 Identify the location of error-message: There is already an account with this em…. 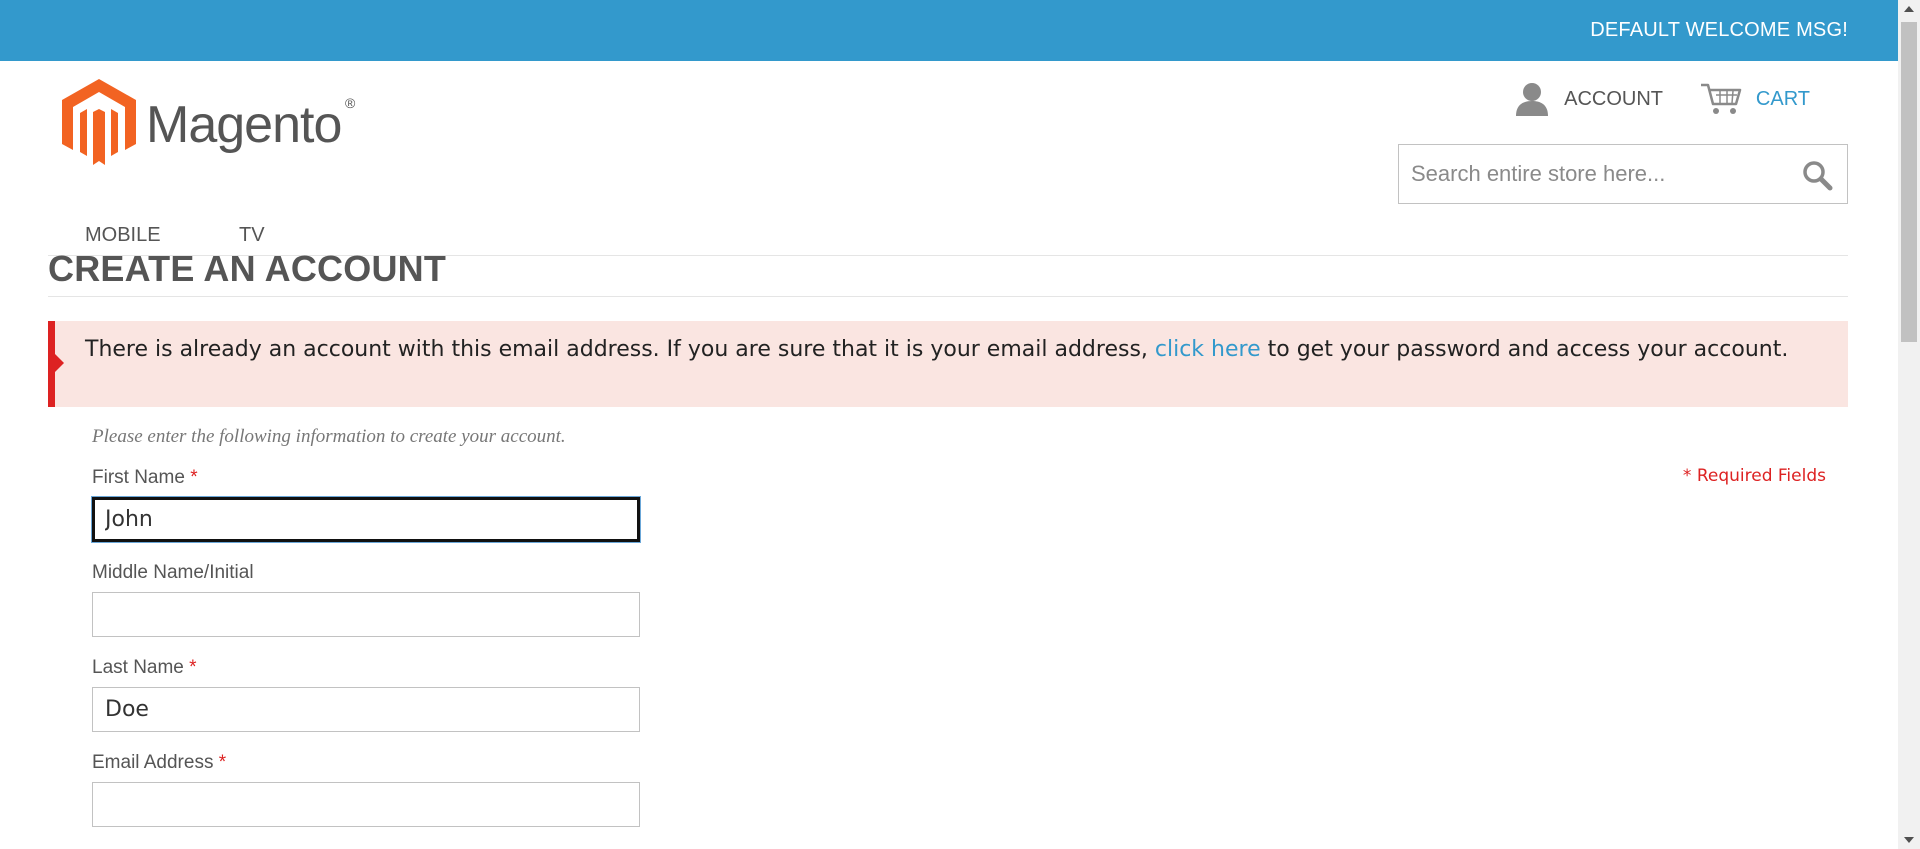
(948, 364).